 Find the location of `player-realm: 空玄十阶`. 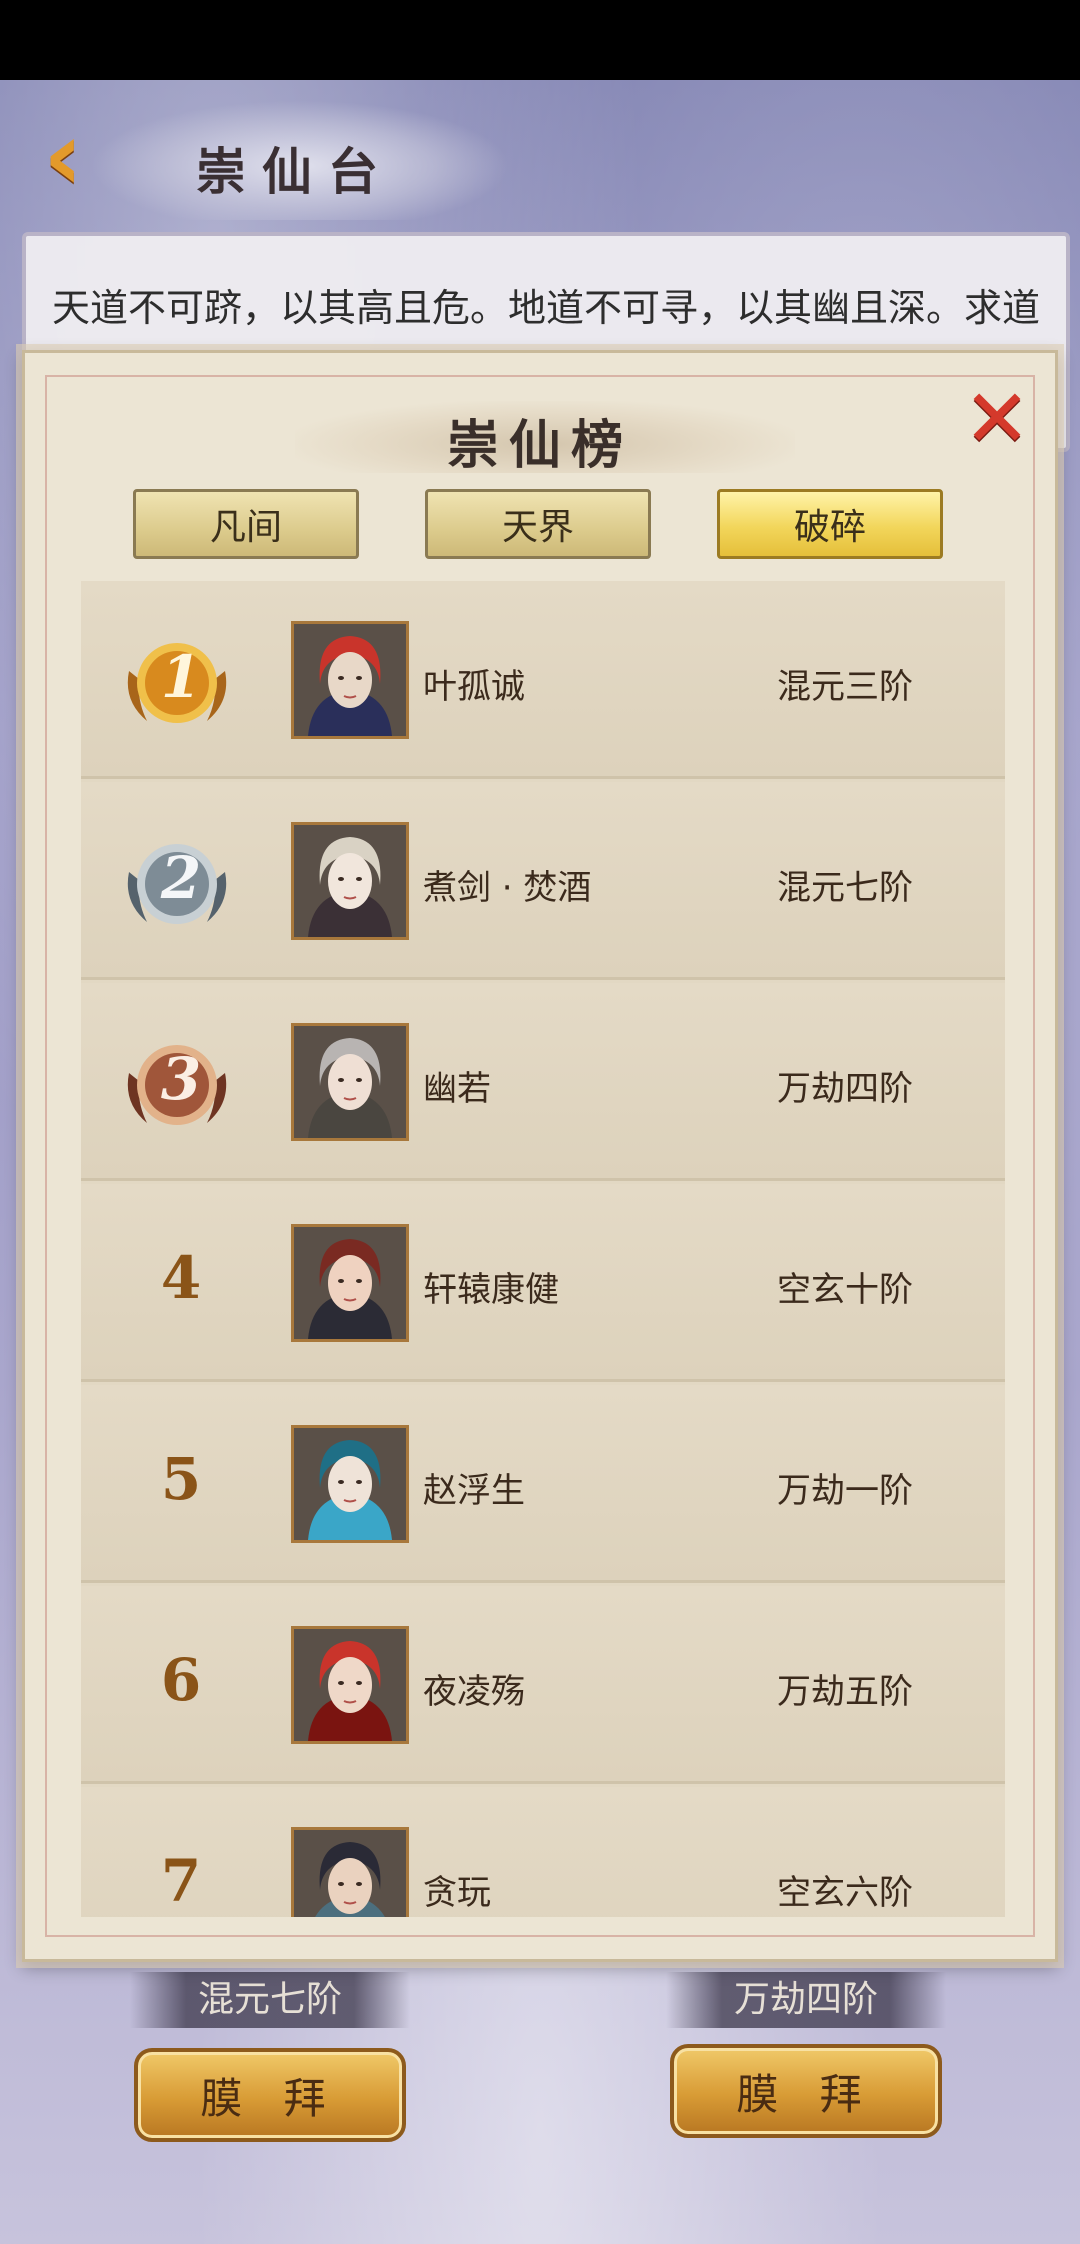

player-realm: 空玄十阶 is located at coordinates (845, 1290).